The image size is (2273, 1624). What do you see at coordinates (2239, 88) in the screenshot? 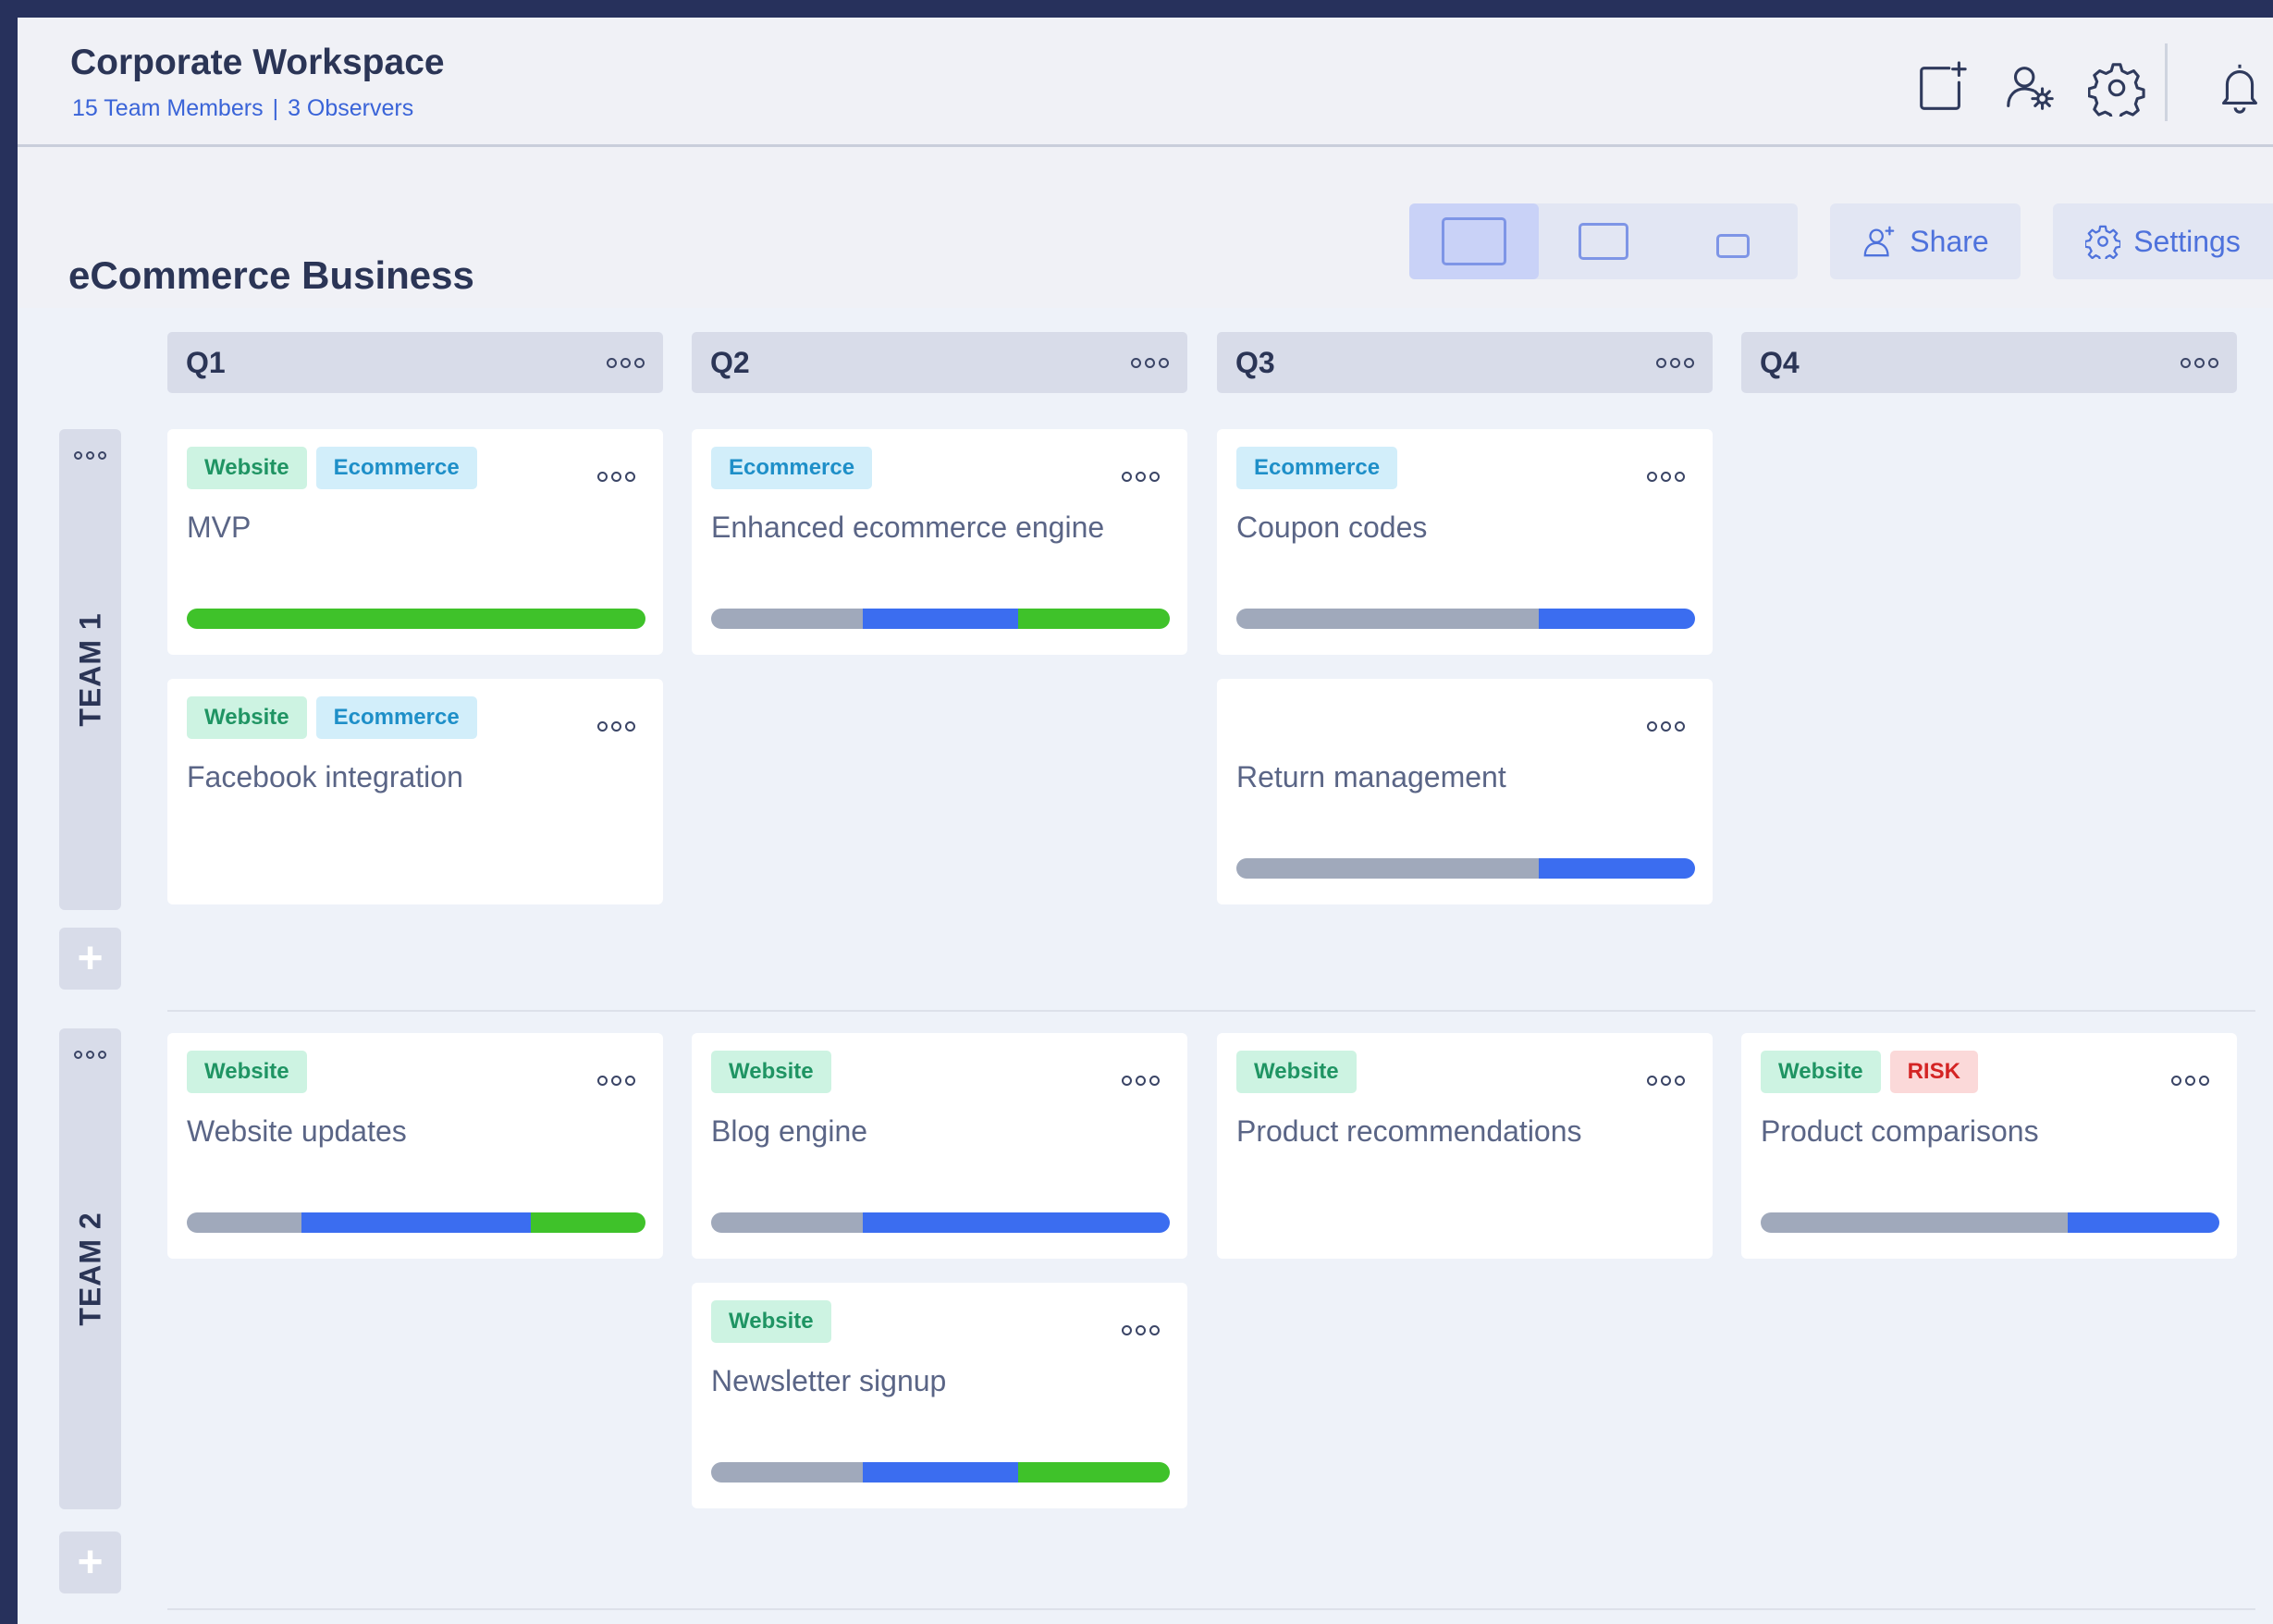
I see `bell-icon` at bounding box center [2239, 88].